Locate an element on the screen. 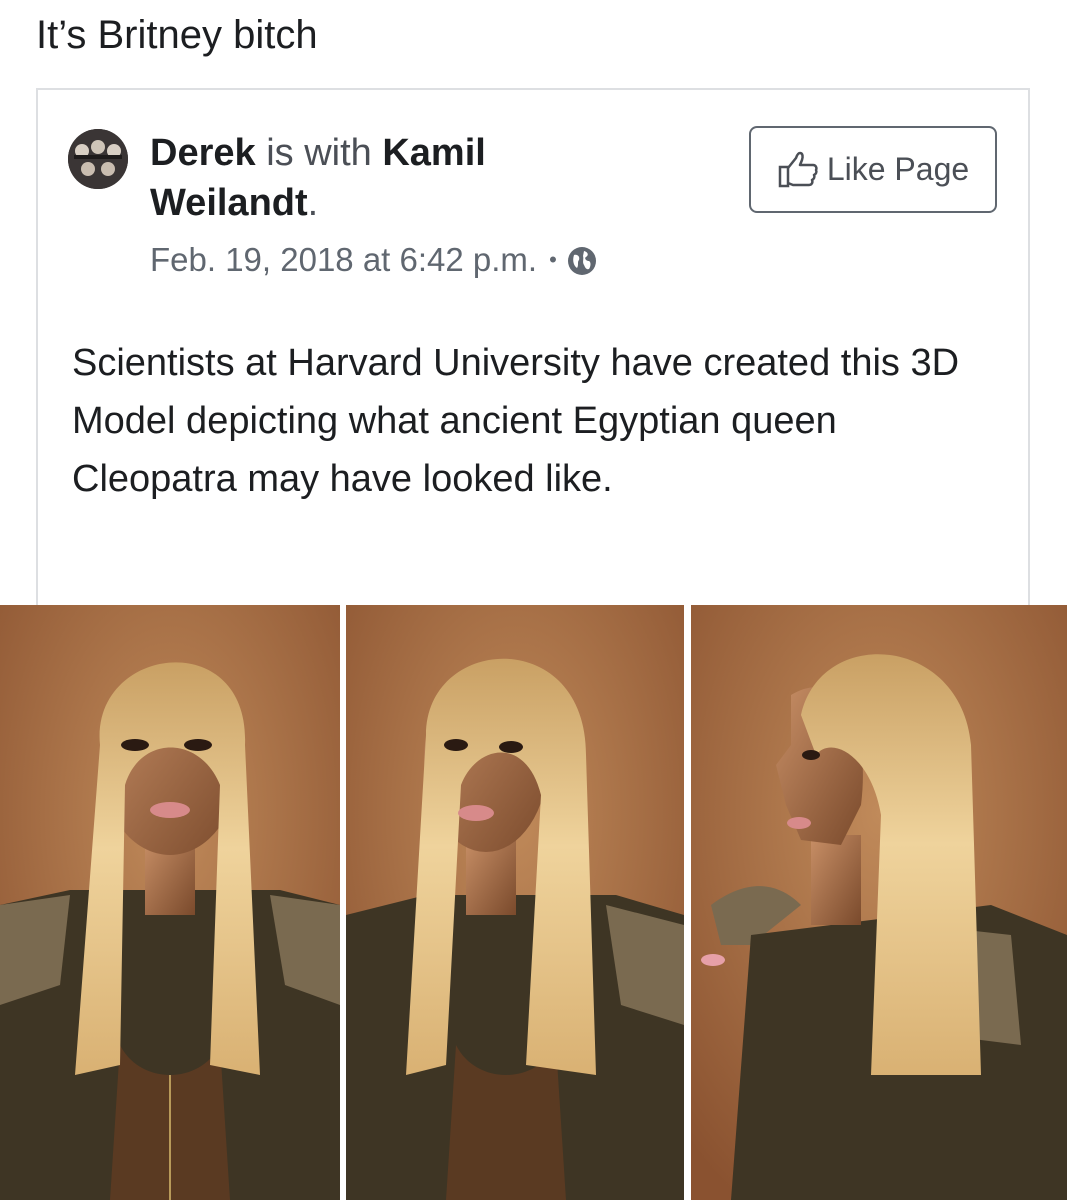  post-meta: Feb. 19, 2018 at 6:42 p.m. • is located at coordinates (373, 260).